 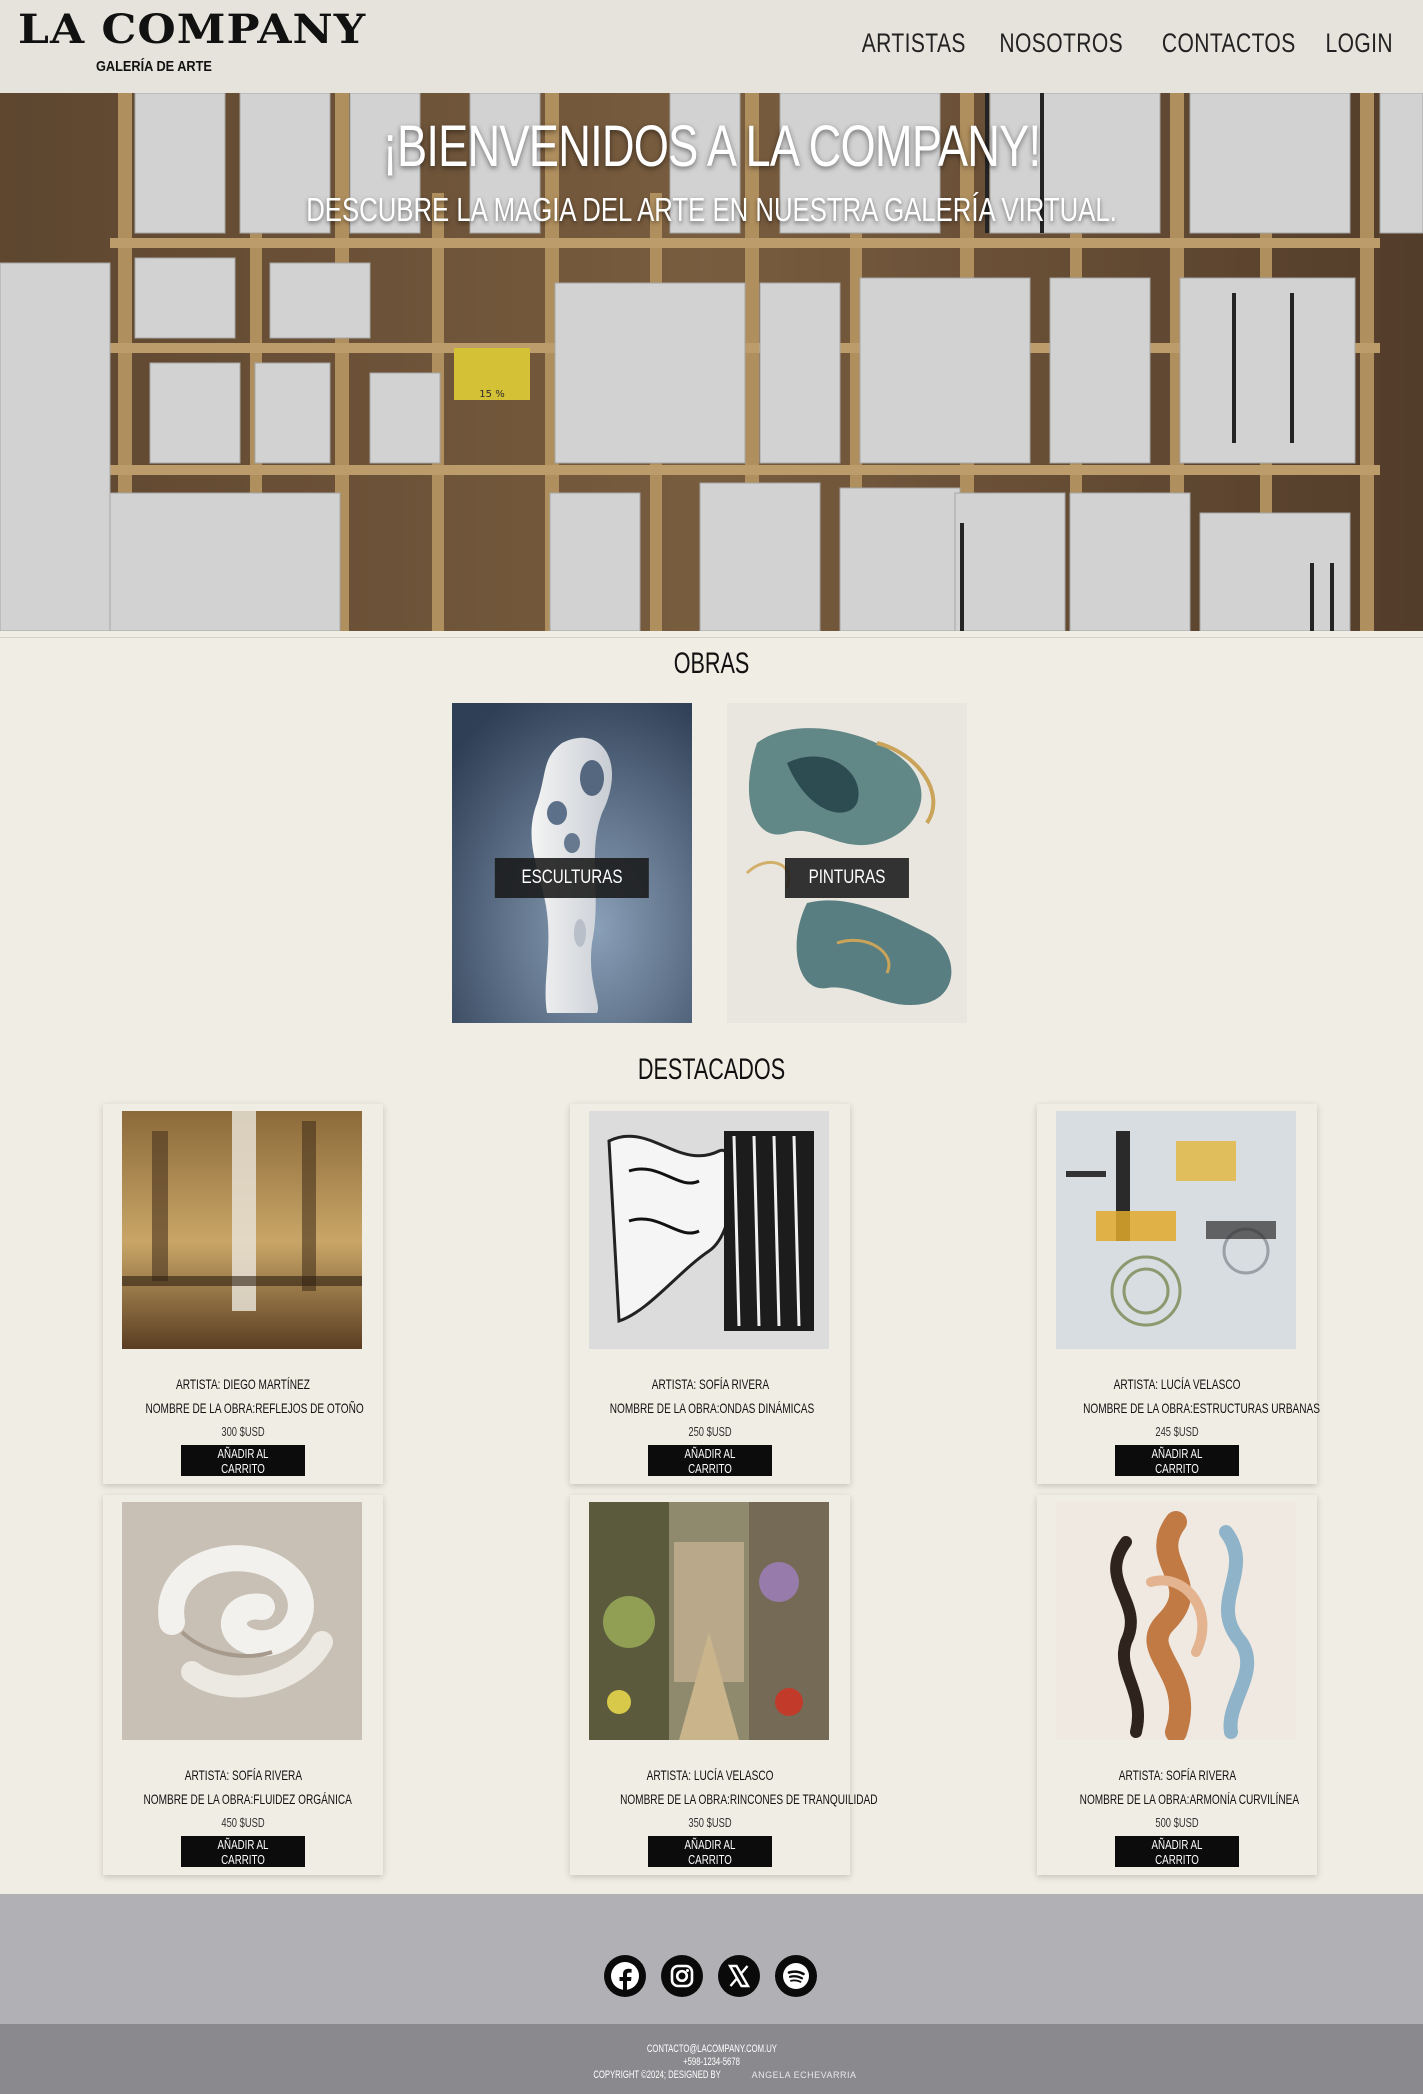 I want to click on x-icon, so click(x=739, y=1976).